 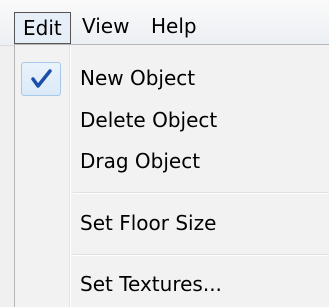 I want to click on menu-item-drag-object: Drag Object, so click(x=140, y=161).